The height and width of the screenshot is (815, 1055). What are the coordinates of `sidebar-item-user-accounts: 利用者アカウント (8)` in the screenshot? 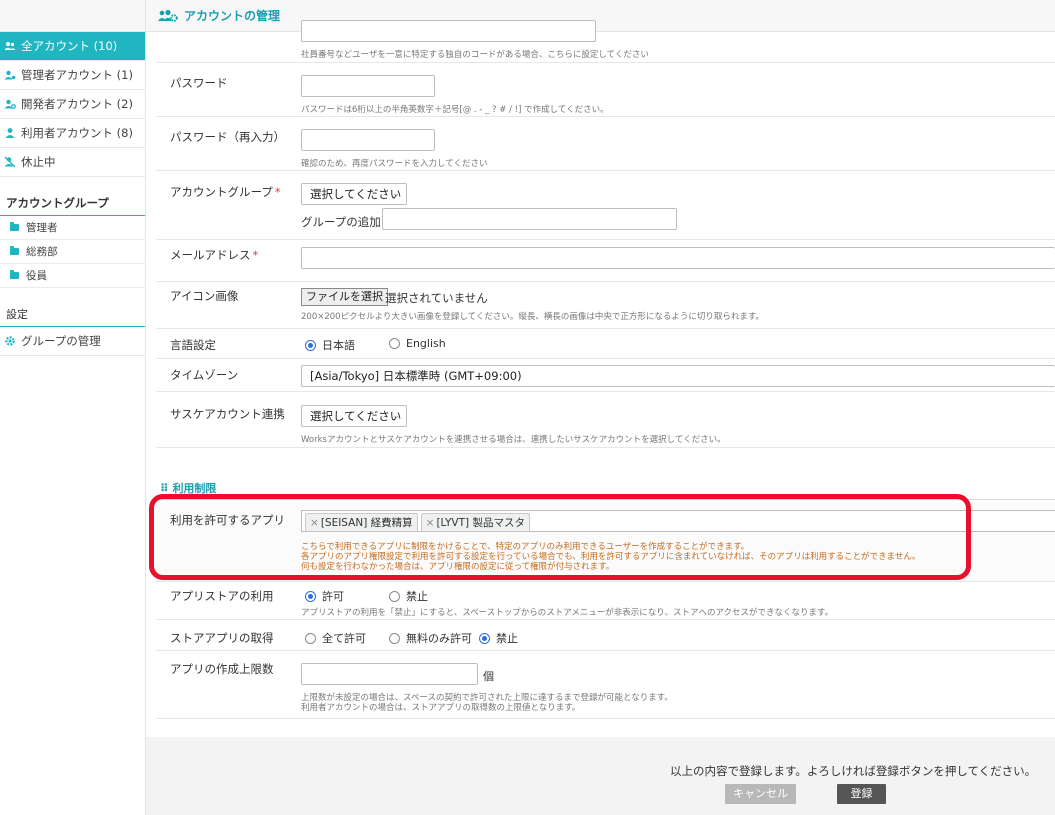 It's located at (72, 133).